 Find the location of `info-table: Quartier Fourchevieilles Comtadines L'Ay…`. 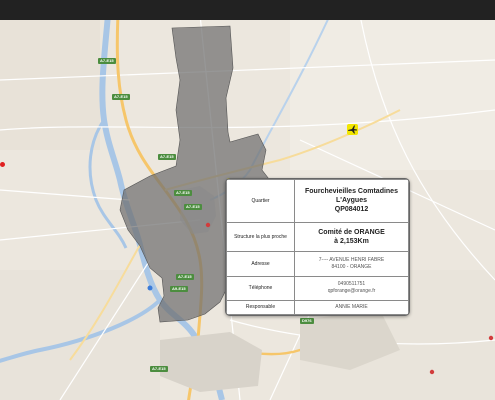

info-table: Quartier Fourchevieilles Comtadines L'Ay… is located at coordinates (317, 247).